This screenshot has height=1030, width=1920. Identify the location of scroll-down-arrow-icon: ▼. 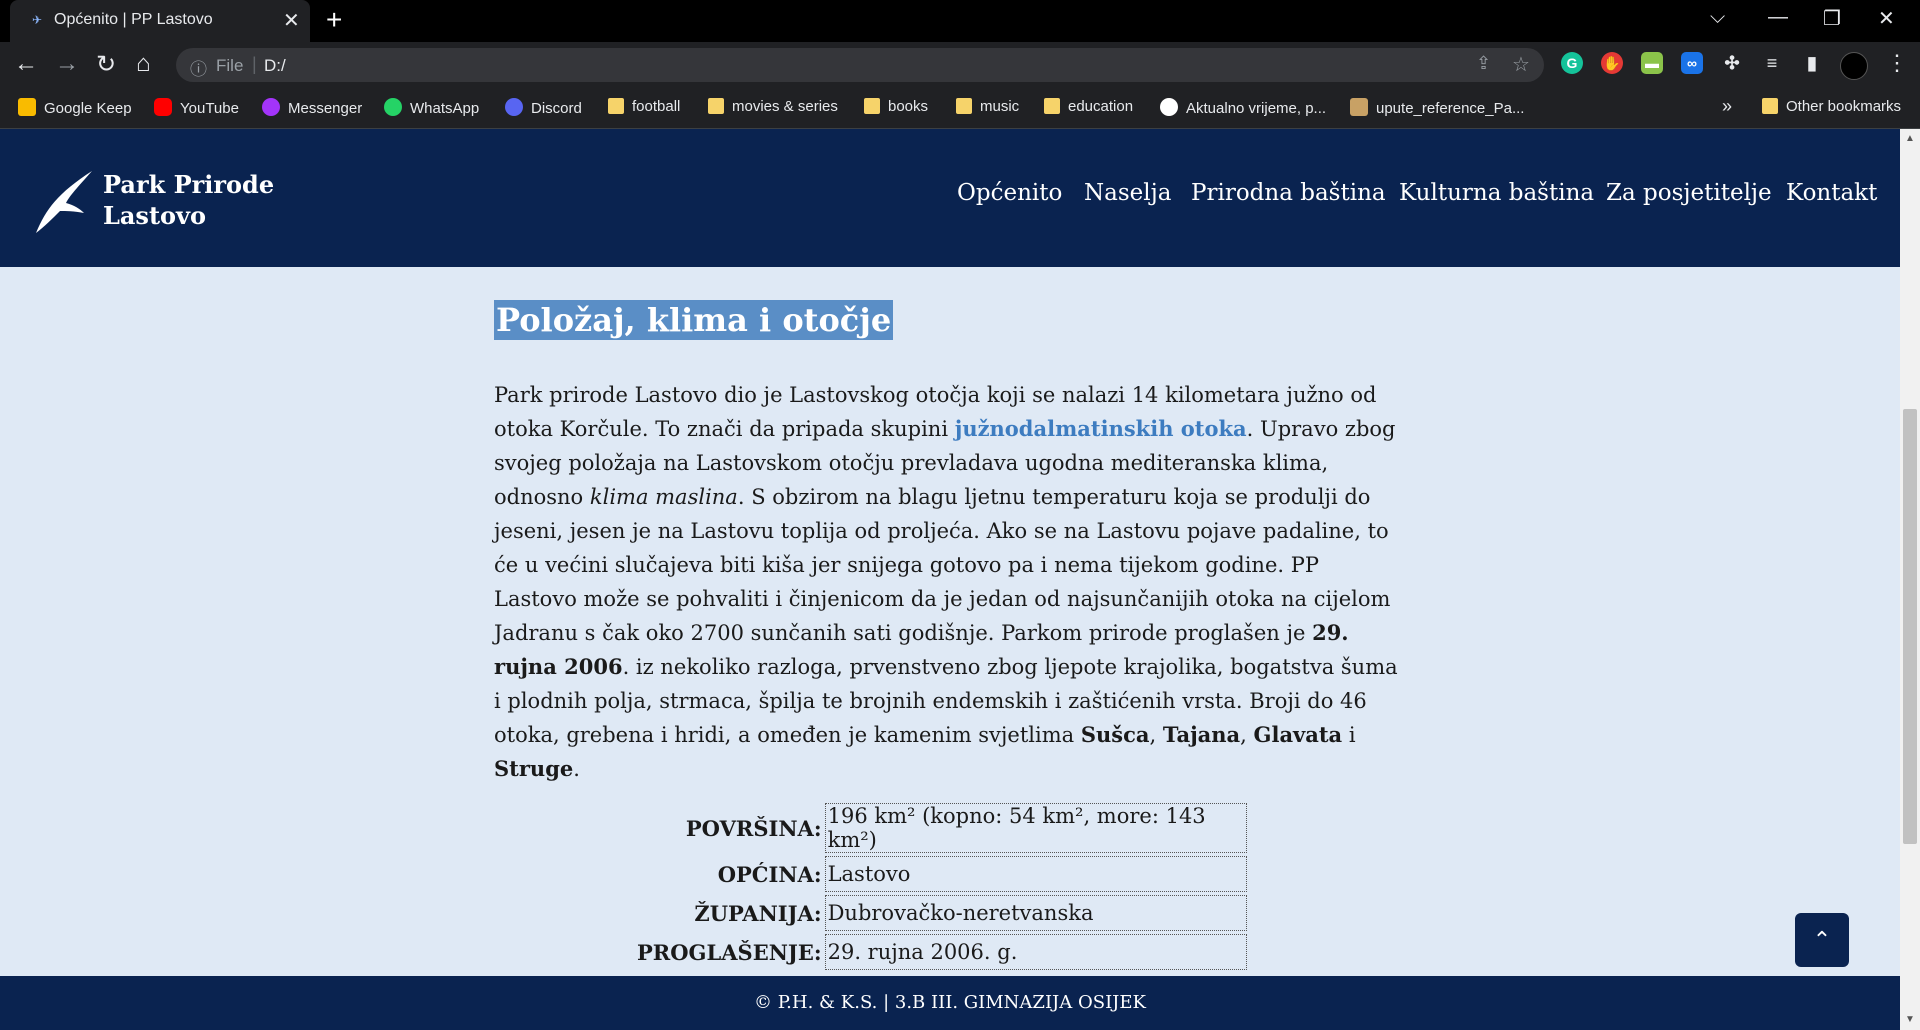
(1910, 1019).